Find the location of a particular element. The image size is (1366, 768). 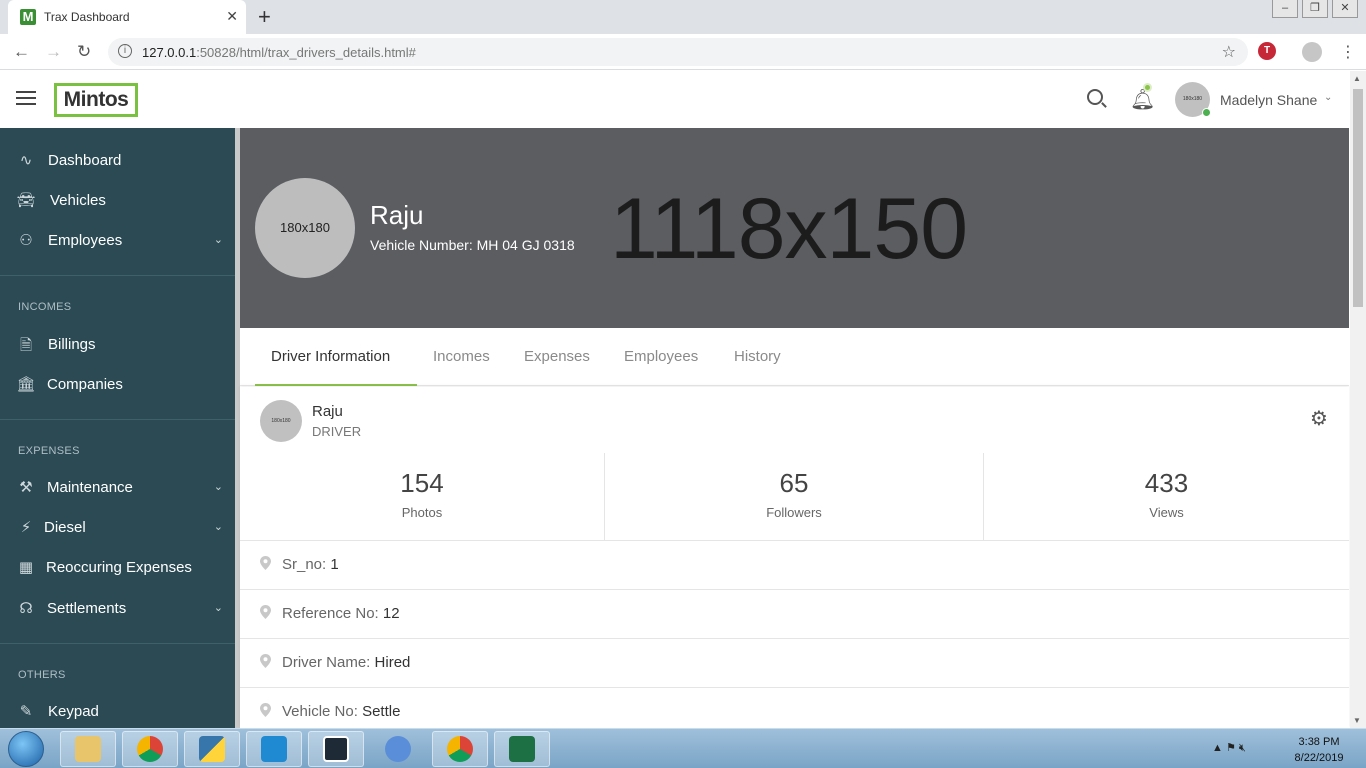

profile-icon is located at coordinates (1312, 52).